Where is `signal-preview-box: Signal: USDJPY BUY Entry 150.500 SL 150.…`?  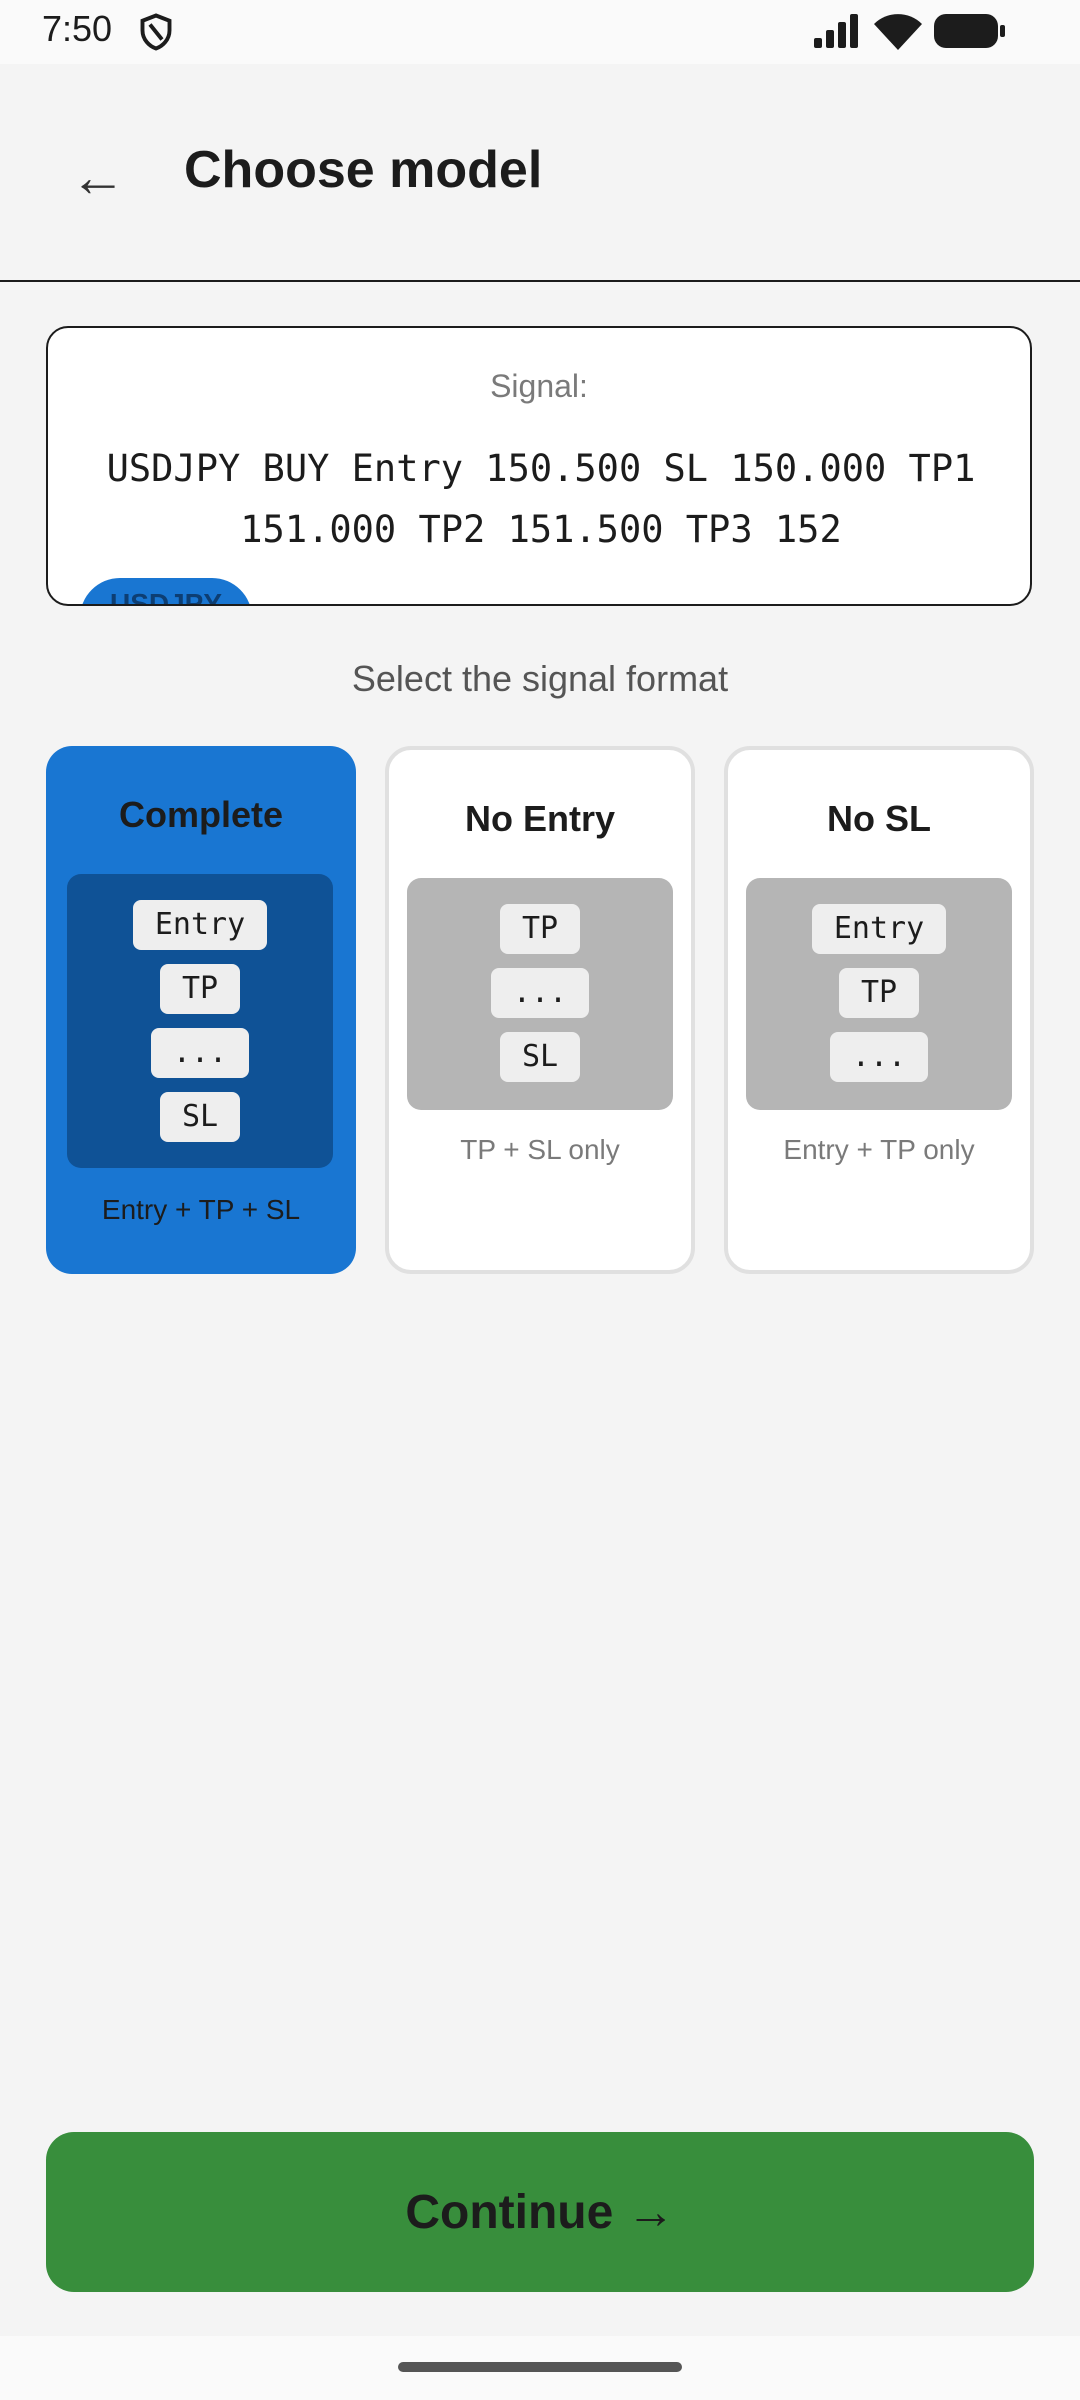
signal-preview-box: Signal: USDJPY BUY Entry 150.500 SL 150.… is located at coordinates (539, 466).